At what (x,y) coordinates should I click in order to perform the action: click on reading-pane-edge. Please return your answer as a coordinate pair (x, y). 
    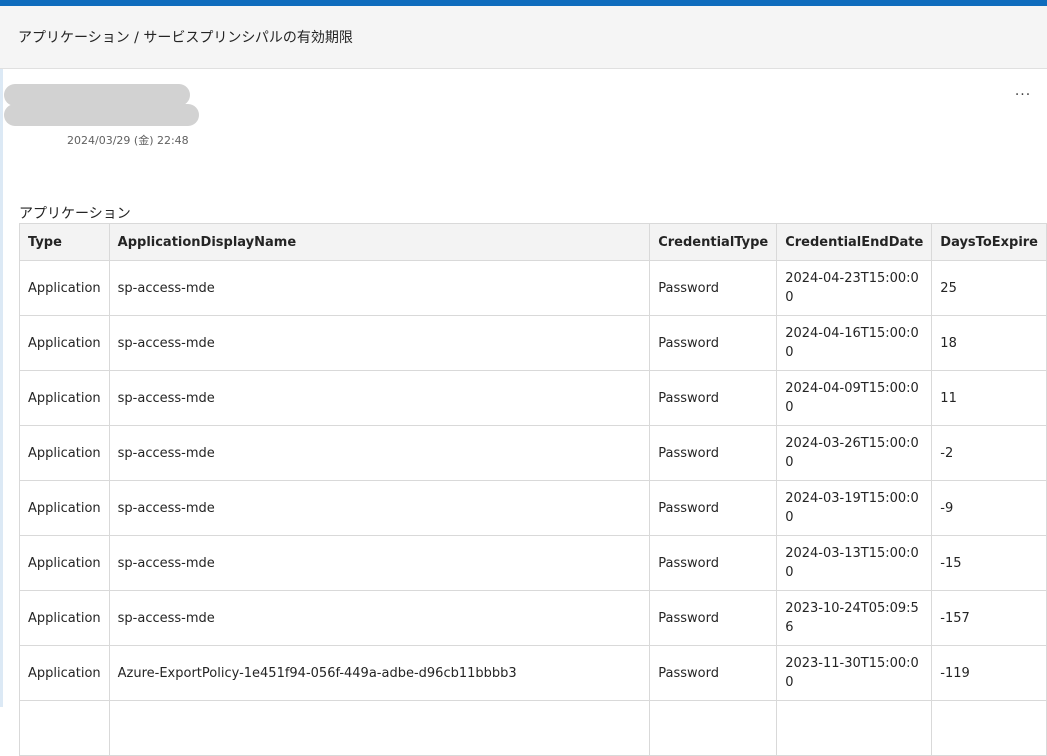
    Looking at the image, I should click on (1, 388).